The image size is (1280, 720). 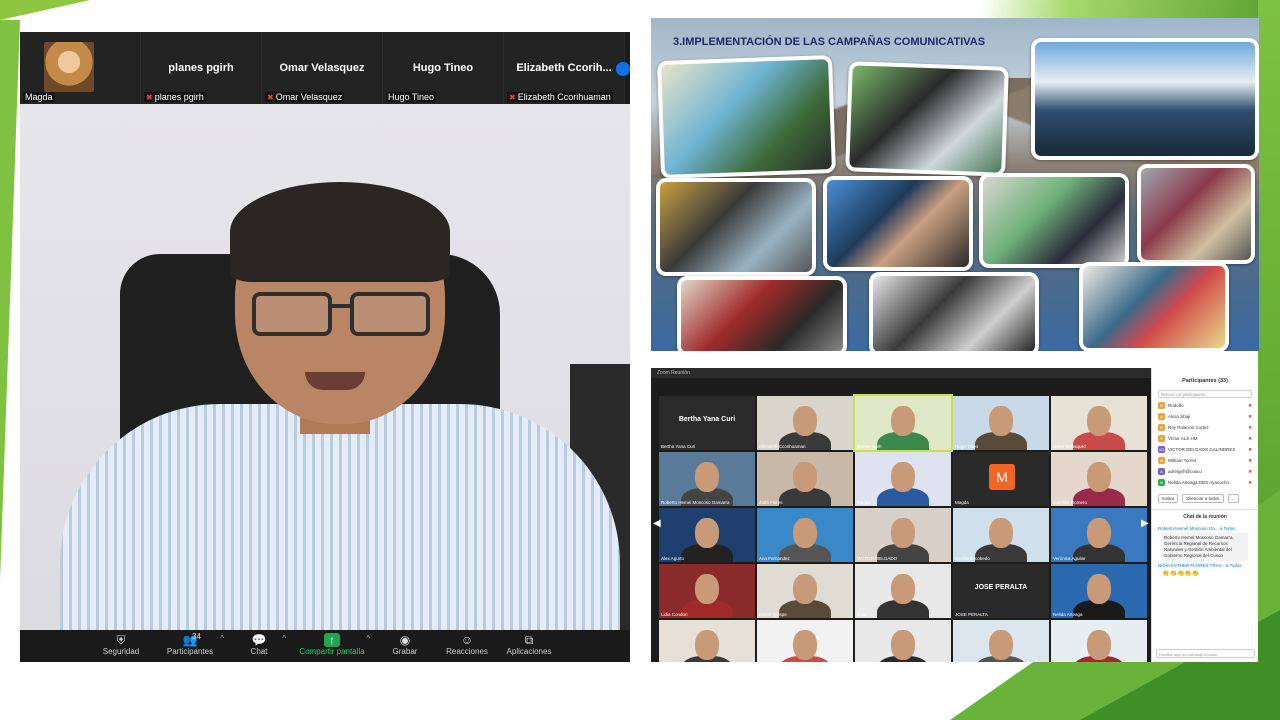 I want to click on participant-label: ✖ planes pgirh, so click(x=175, y=97).